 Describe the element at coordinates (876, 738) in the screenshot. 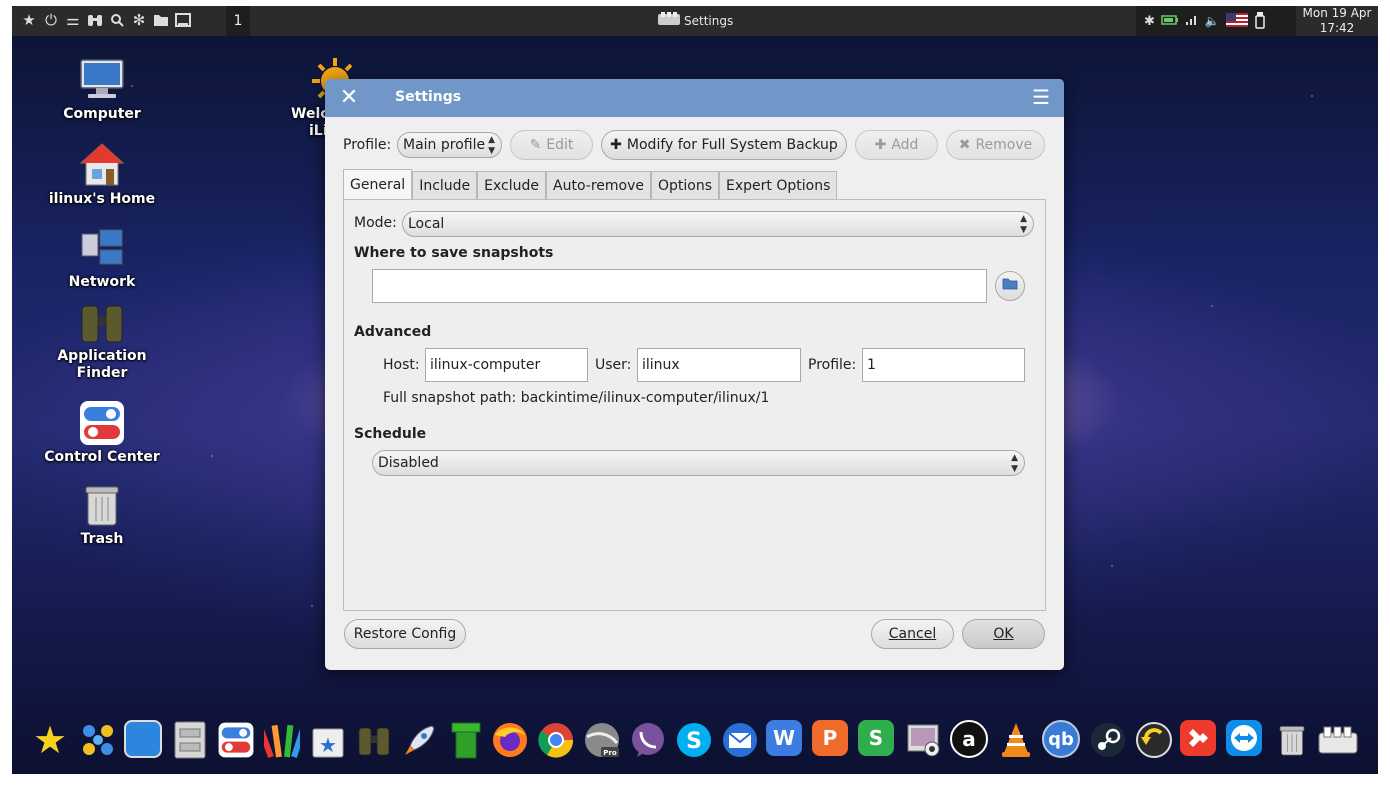

I see `wps-spreadsheet-icon: S` at that location.